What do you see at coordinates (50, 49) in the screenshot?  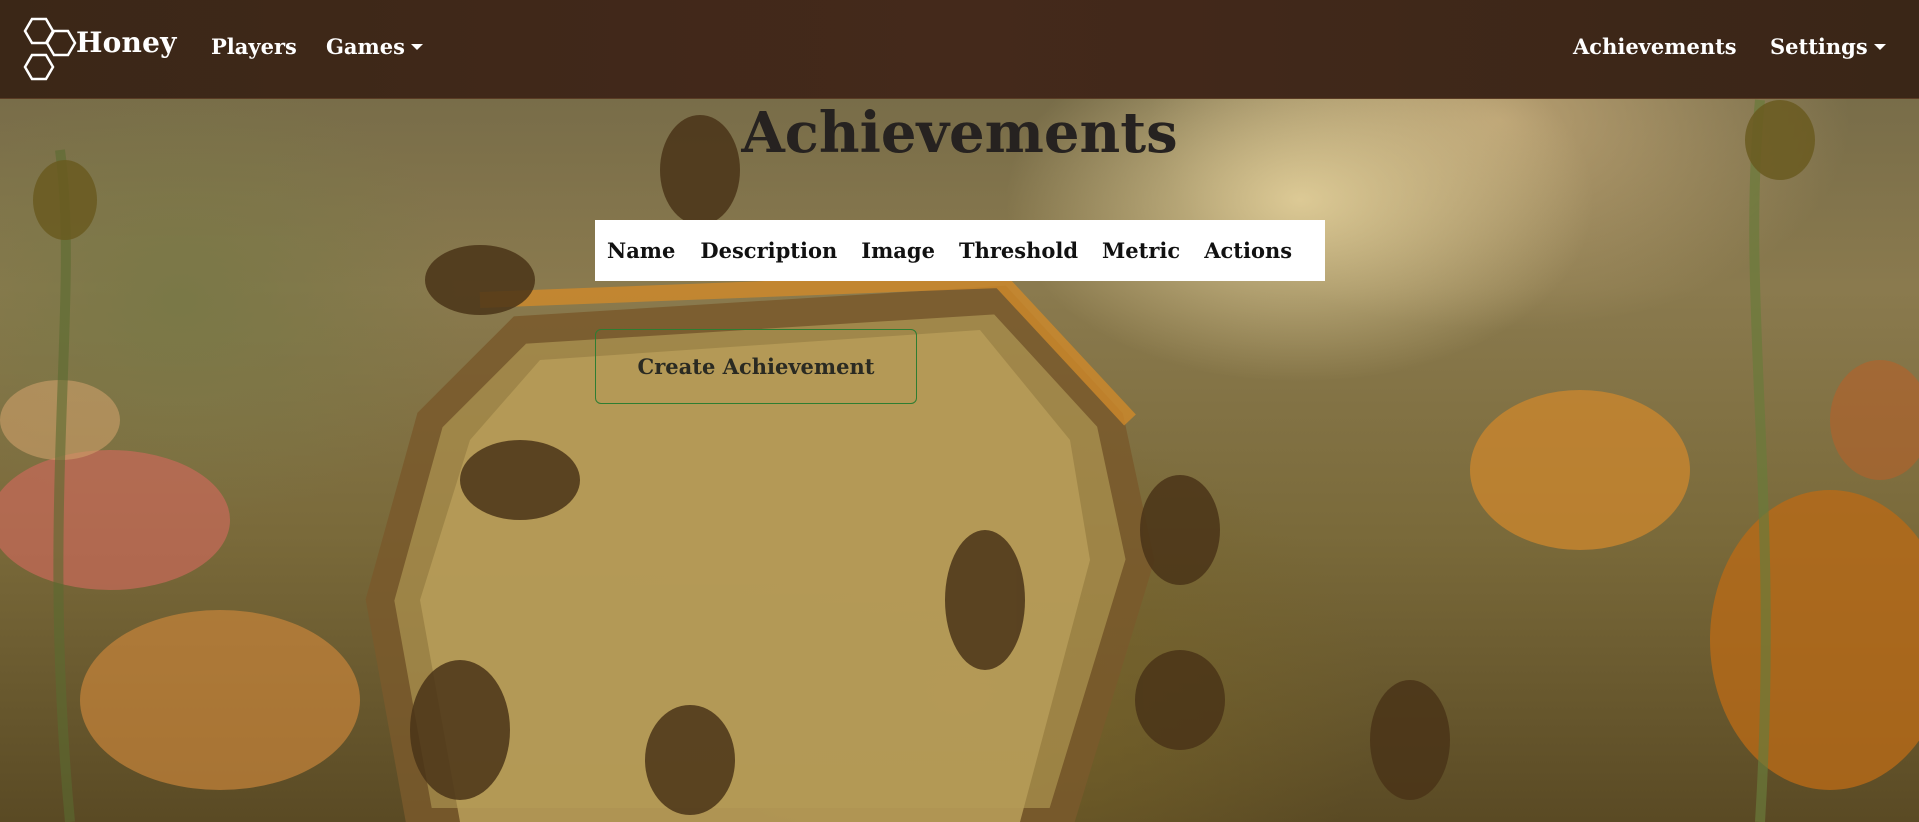 I see `honeycomb-logo-icon` at bounding box center [50, 49].